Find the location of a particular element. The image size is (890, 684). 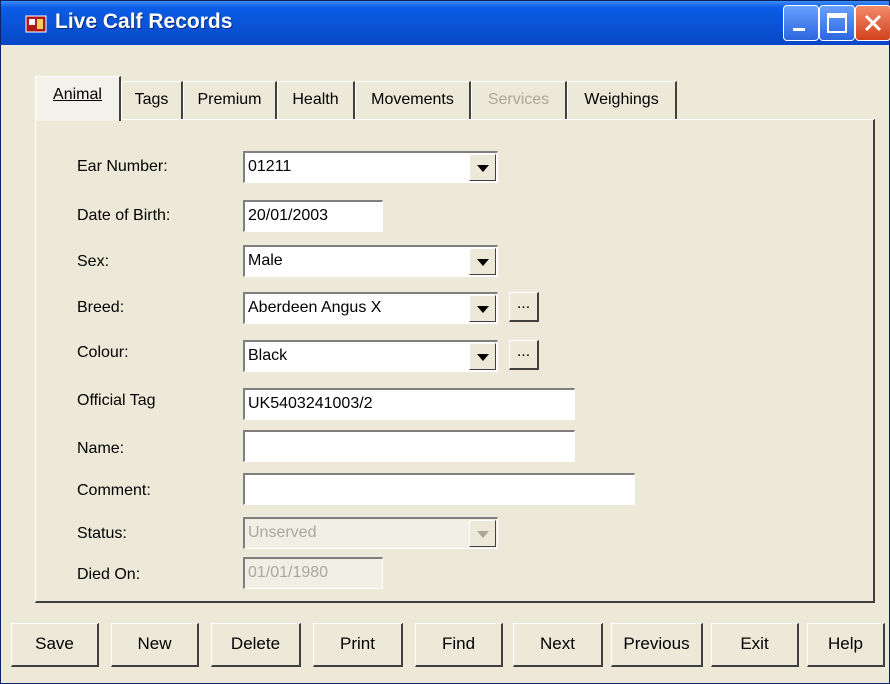

status-select: Unserved is located at coordinates (370, 533).